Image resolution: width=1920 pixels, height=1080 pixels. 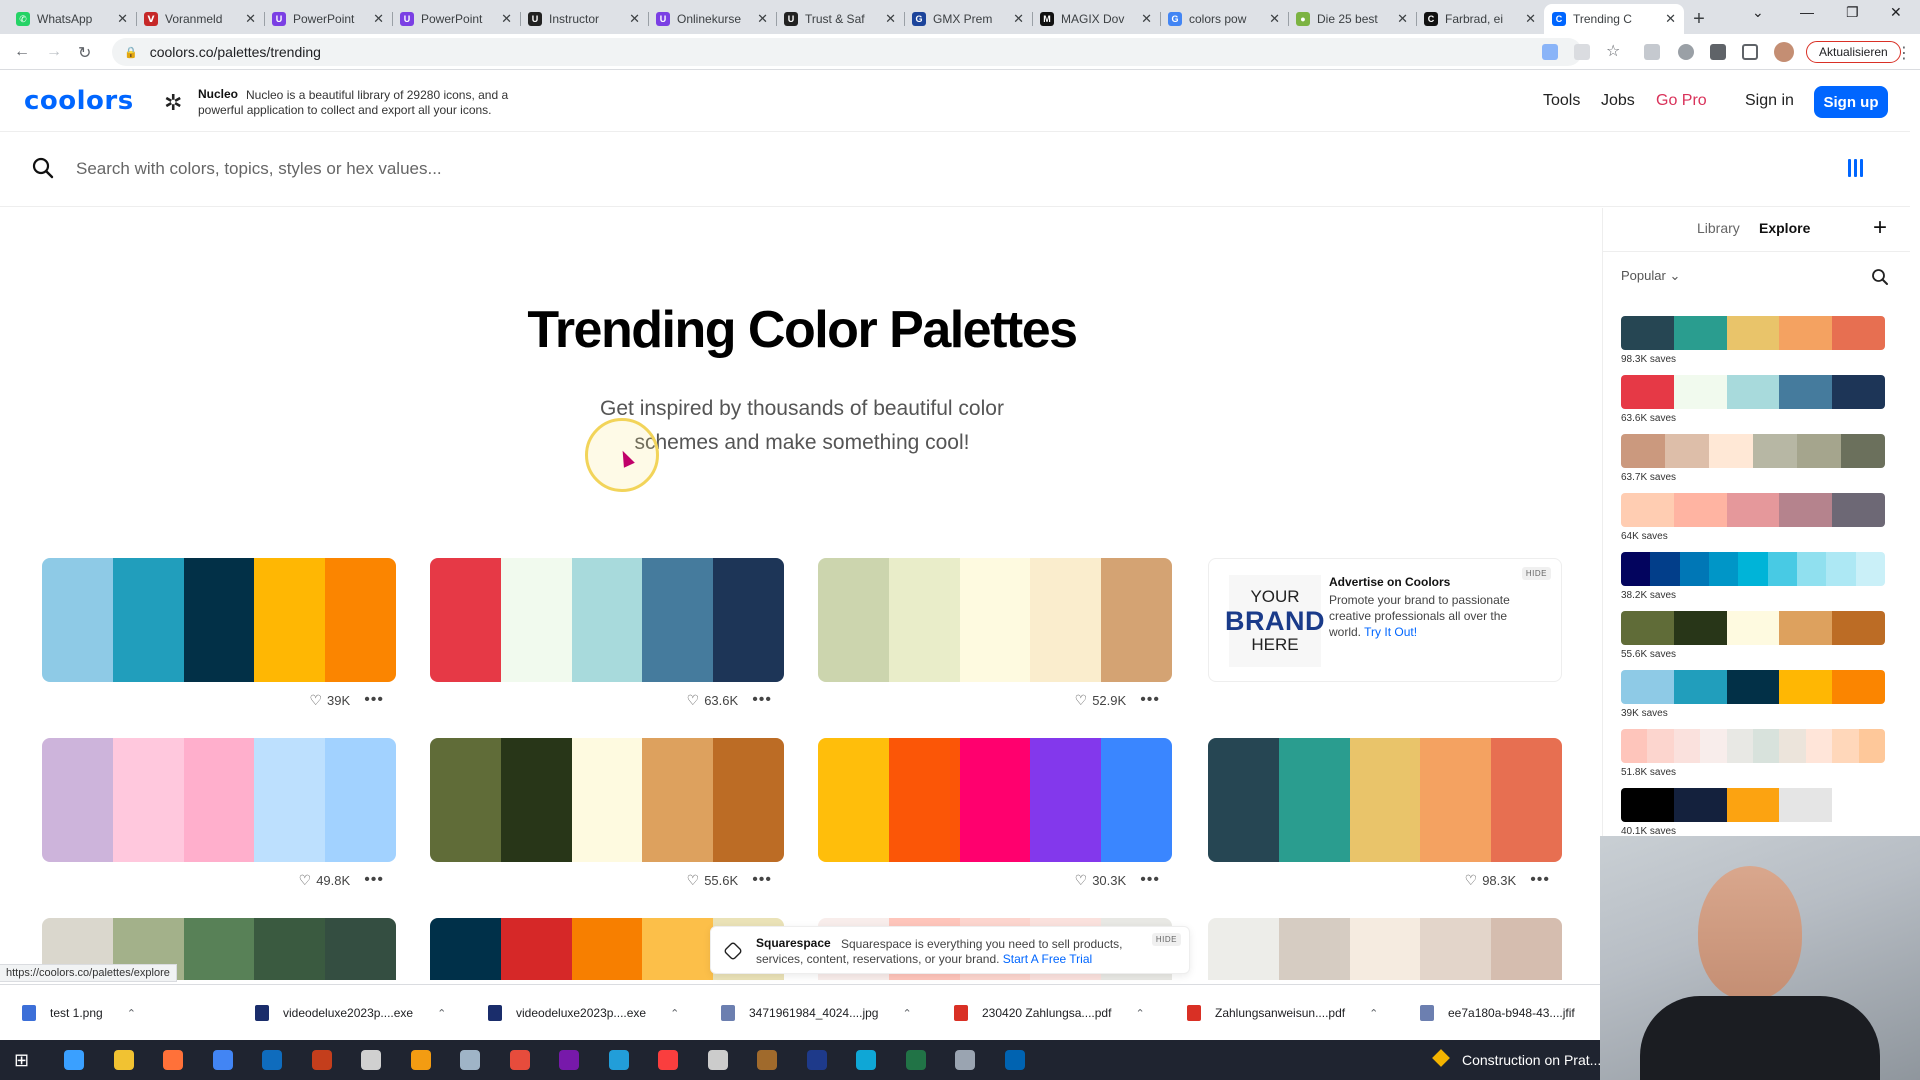 What do you see at coordinates (1851, 102) in the screenshot?
I see `signup-button: Sign up` at bounding box center [1851, 102].